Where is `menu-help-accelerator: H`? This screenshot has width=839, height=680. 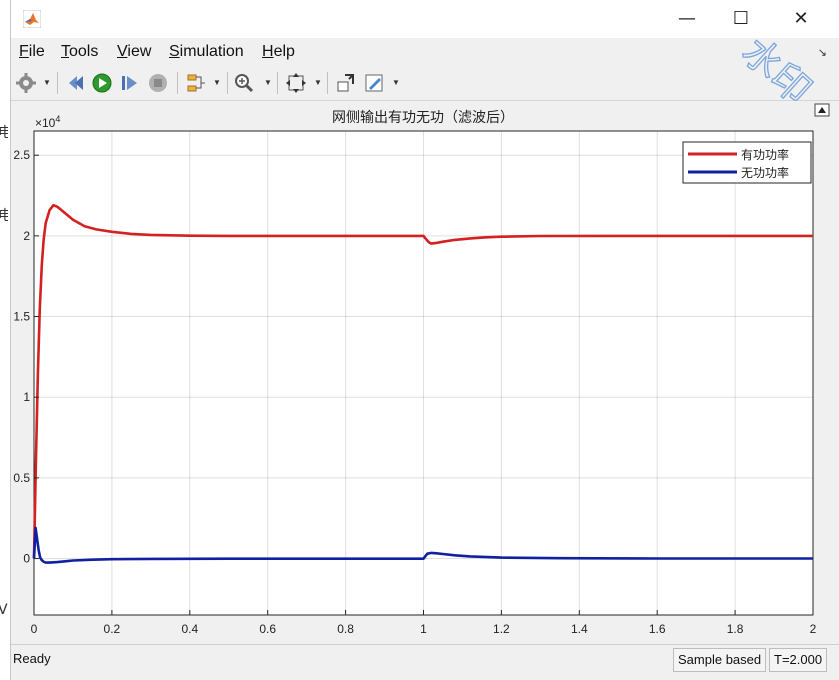 menu-help-accelerator: H is located at coordinates (268, 51).